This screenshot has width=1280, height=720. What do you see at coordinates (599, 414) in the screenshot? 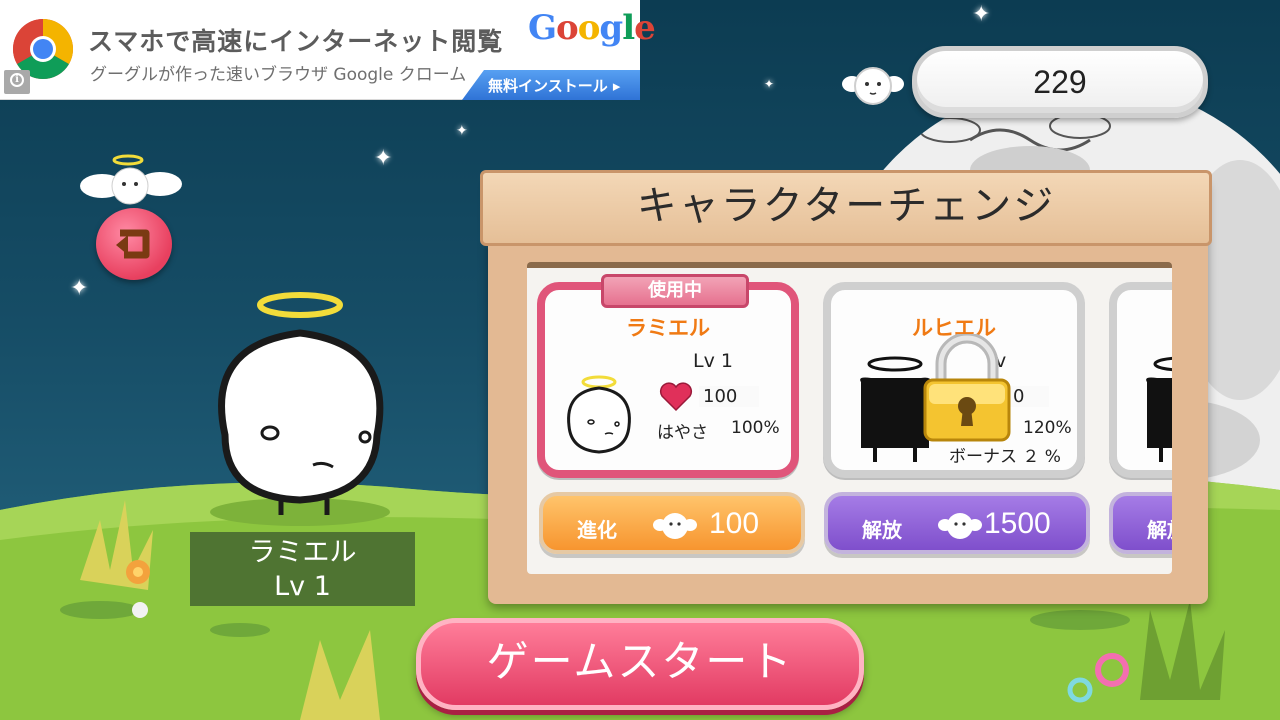
I see `character-lamiel-icon` at bounding box center [599, 414].